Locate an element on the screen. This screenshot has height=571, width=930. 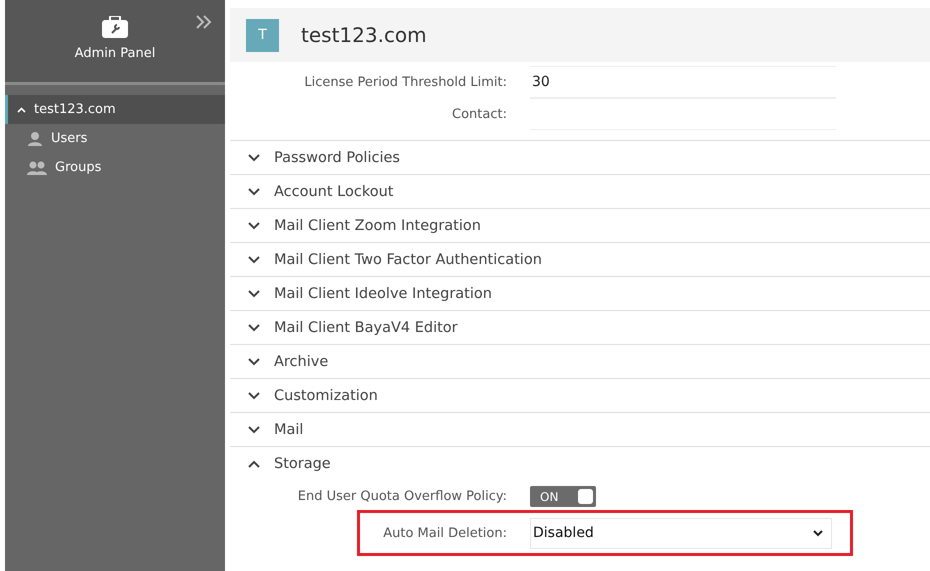
input-field: 30 is located at coordinates (683, 82).